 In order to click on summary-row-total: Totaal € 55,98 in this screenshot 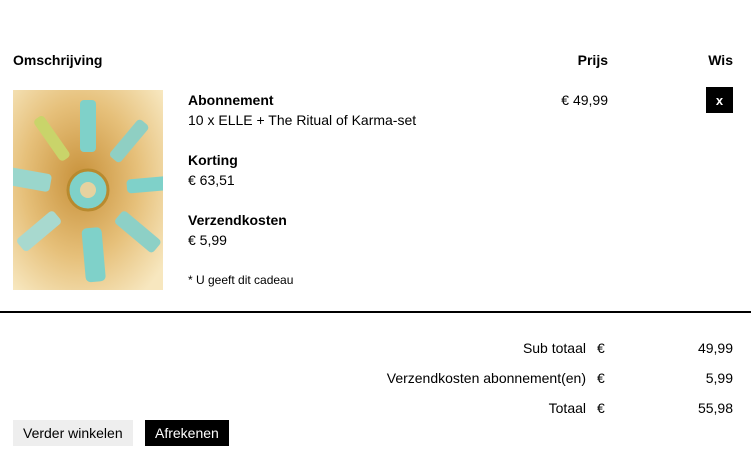, I will do `click(375, 410)`.